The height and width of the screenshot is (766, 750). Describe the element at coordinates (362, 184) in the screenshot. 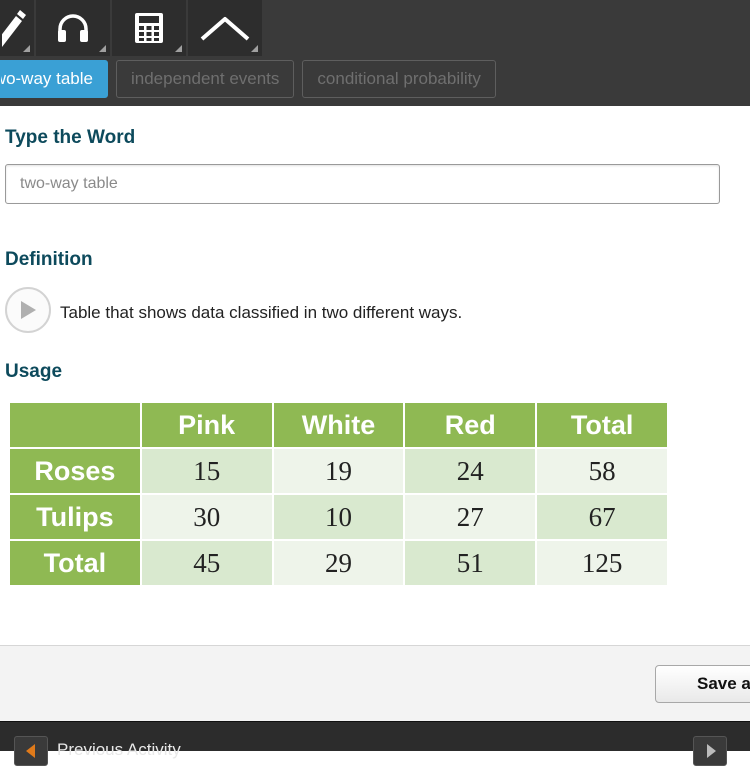

I see `word-input` at that location.